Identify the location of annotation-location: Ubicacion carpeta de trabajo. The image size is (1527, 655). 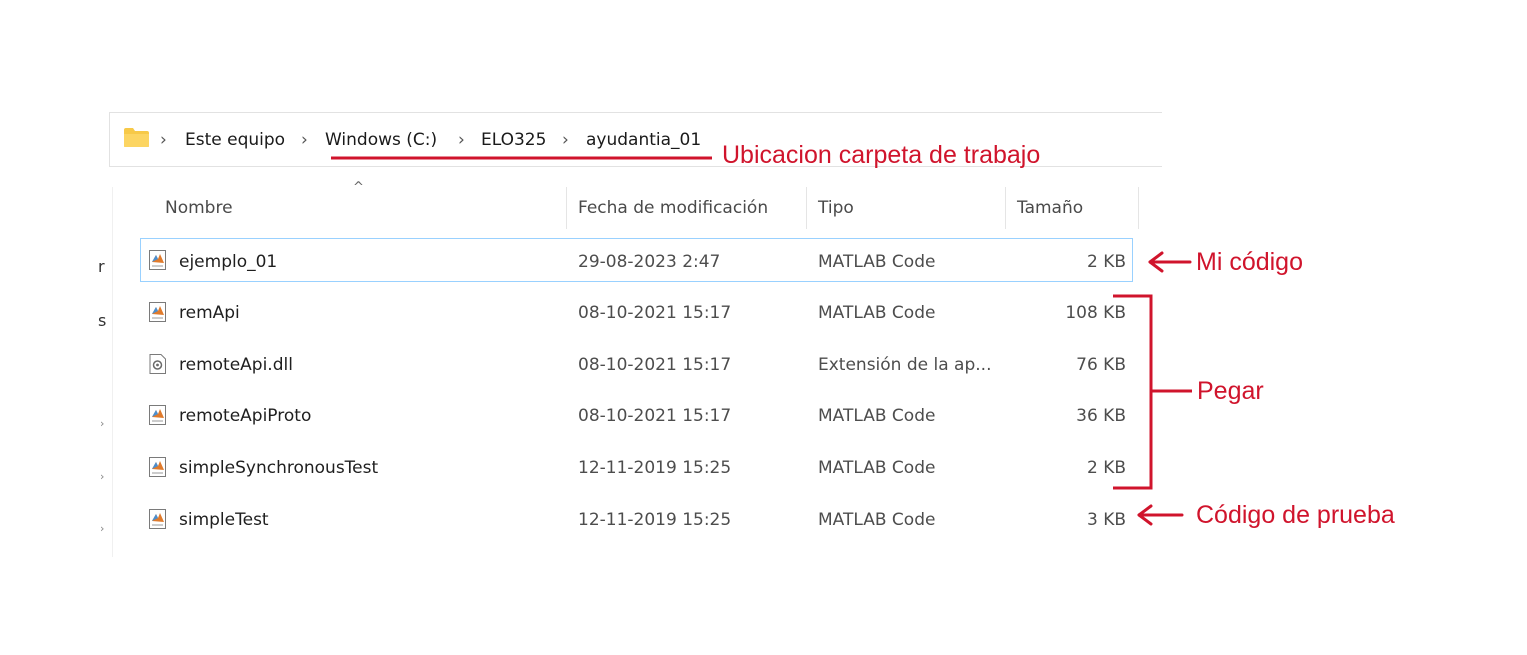
(881, 155).